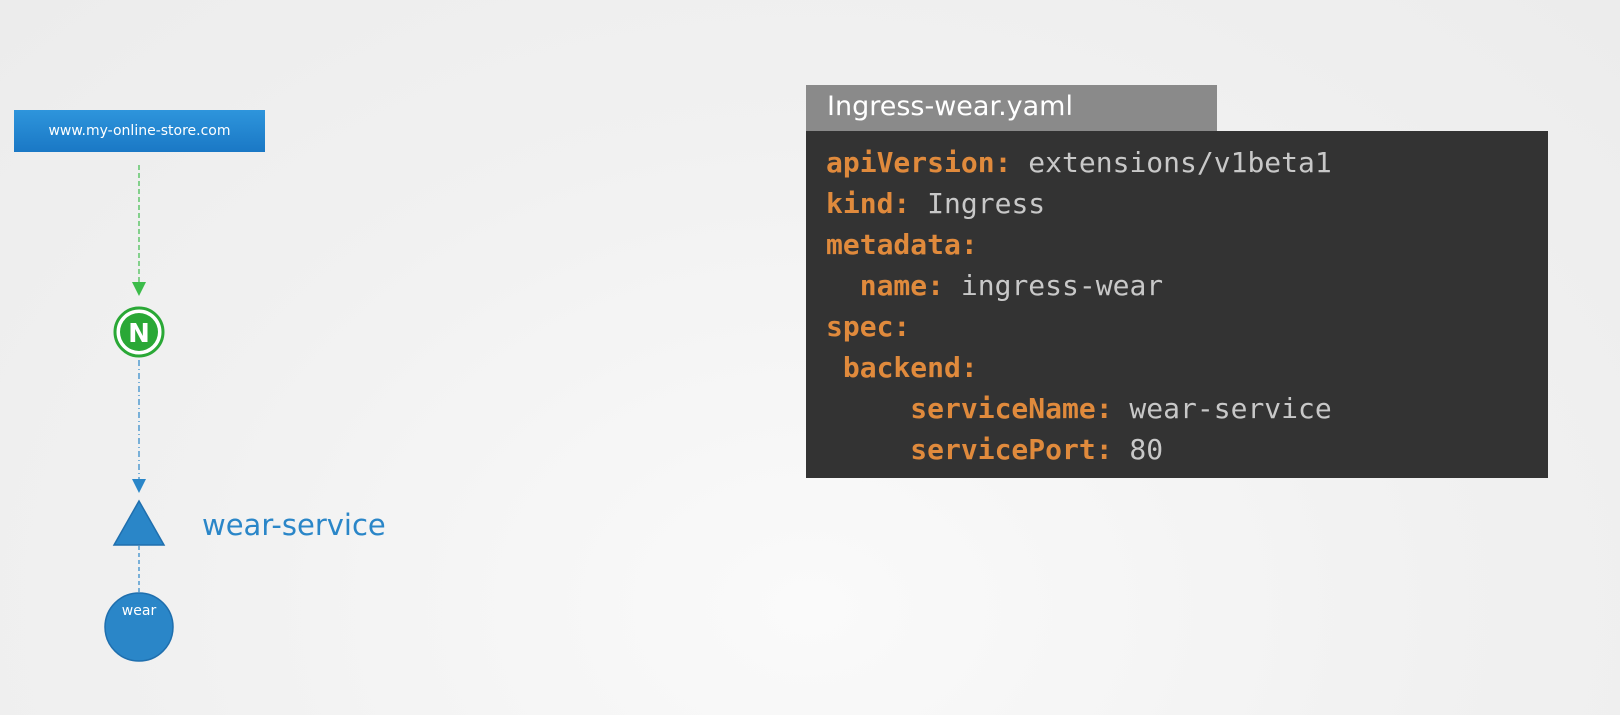  Describe the element at coordinates (1187, 367) in the screenshot. I see `code-line: backend:` at that location.